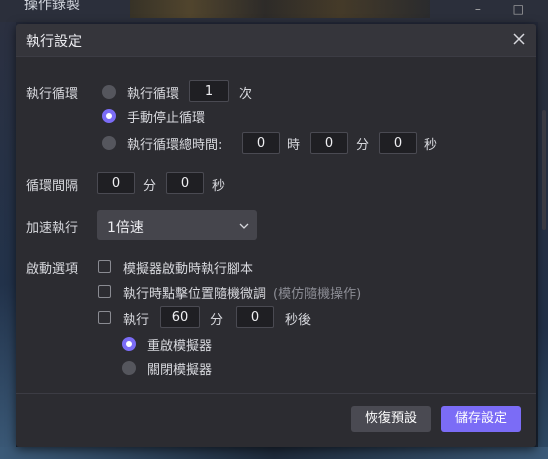 Image resolution: width=548 pixels, height=459 pixels. Describe the element at coordinates (298, 320) in the screenshot. I see `startup-timed-suffix: 秒後` at that location.